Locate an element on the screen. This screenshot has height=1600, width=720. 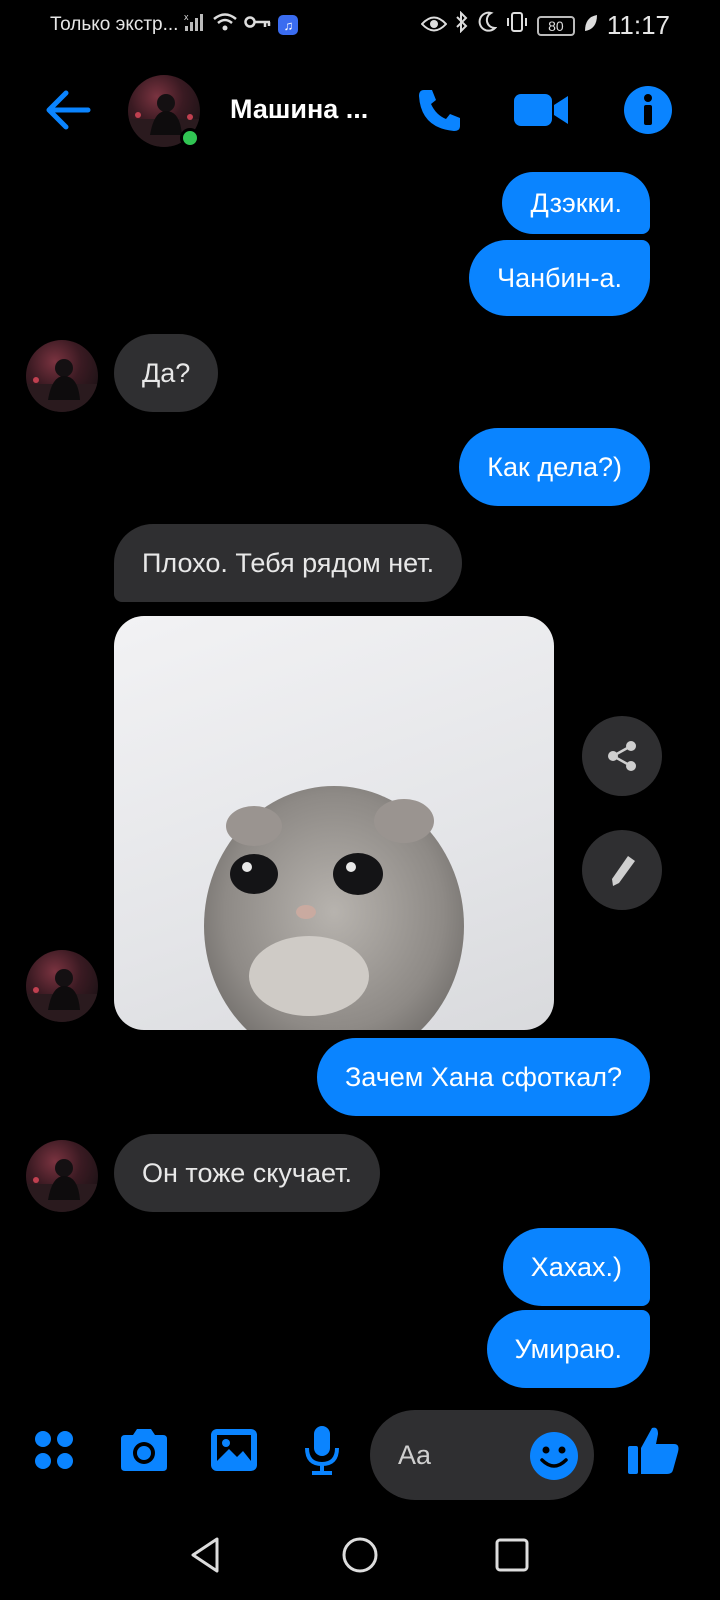
message-composer: Aa is located at coordinates (360, 1450).